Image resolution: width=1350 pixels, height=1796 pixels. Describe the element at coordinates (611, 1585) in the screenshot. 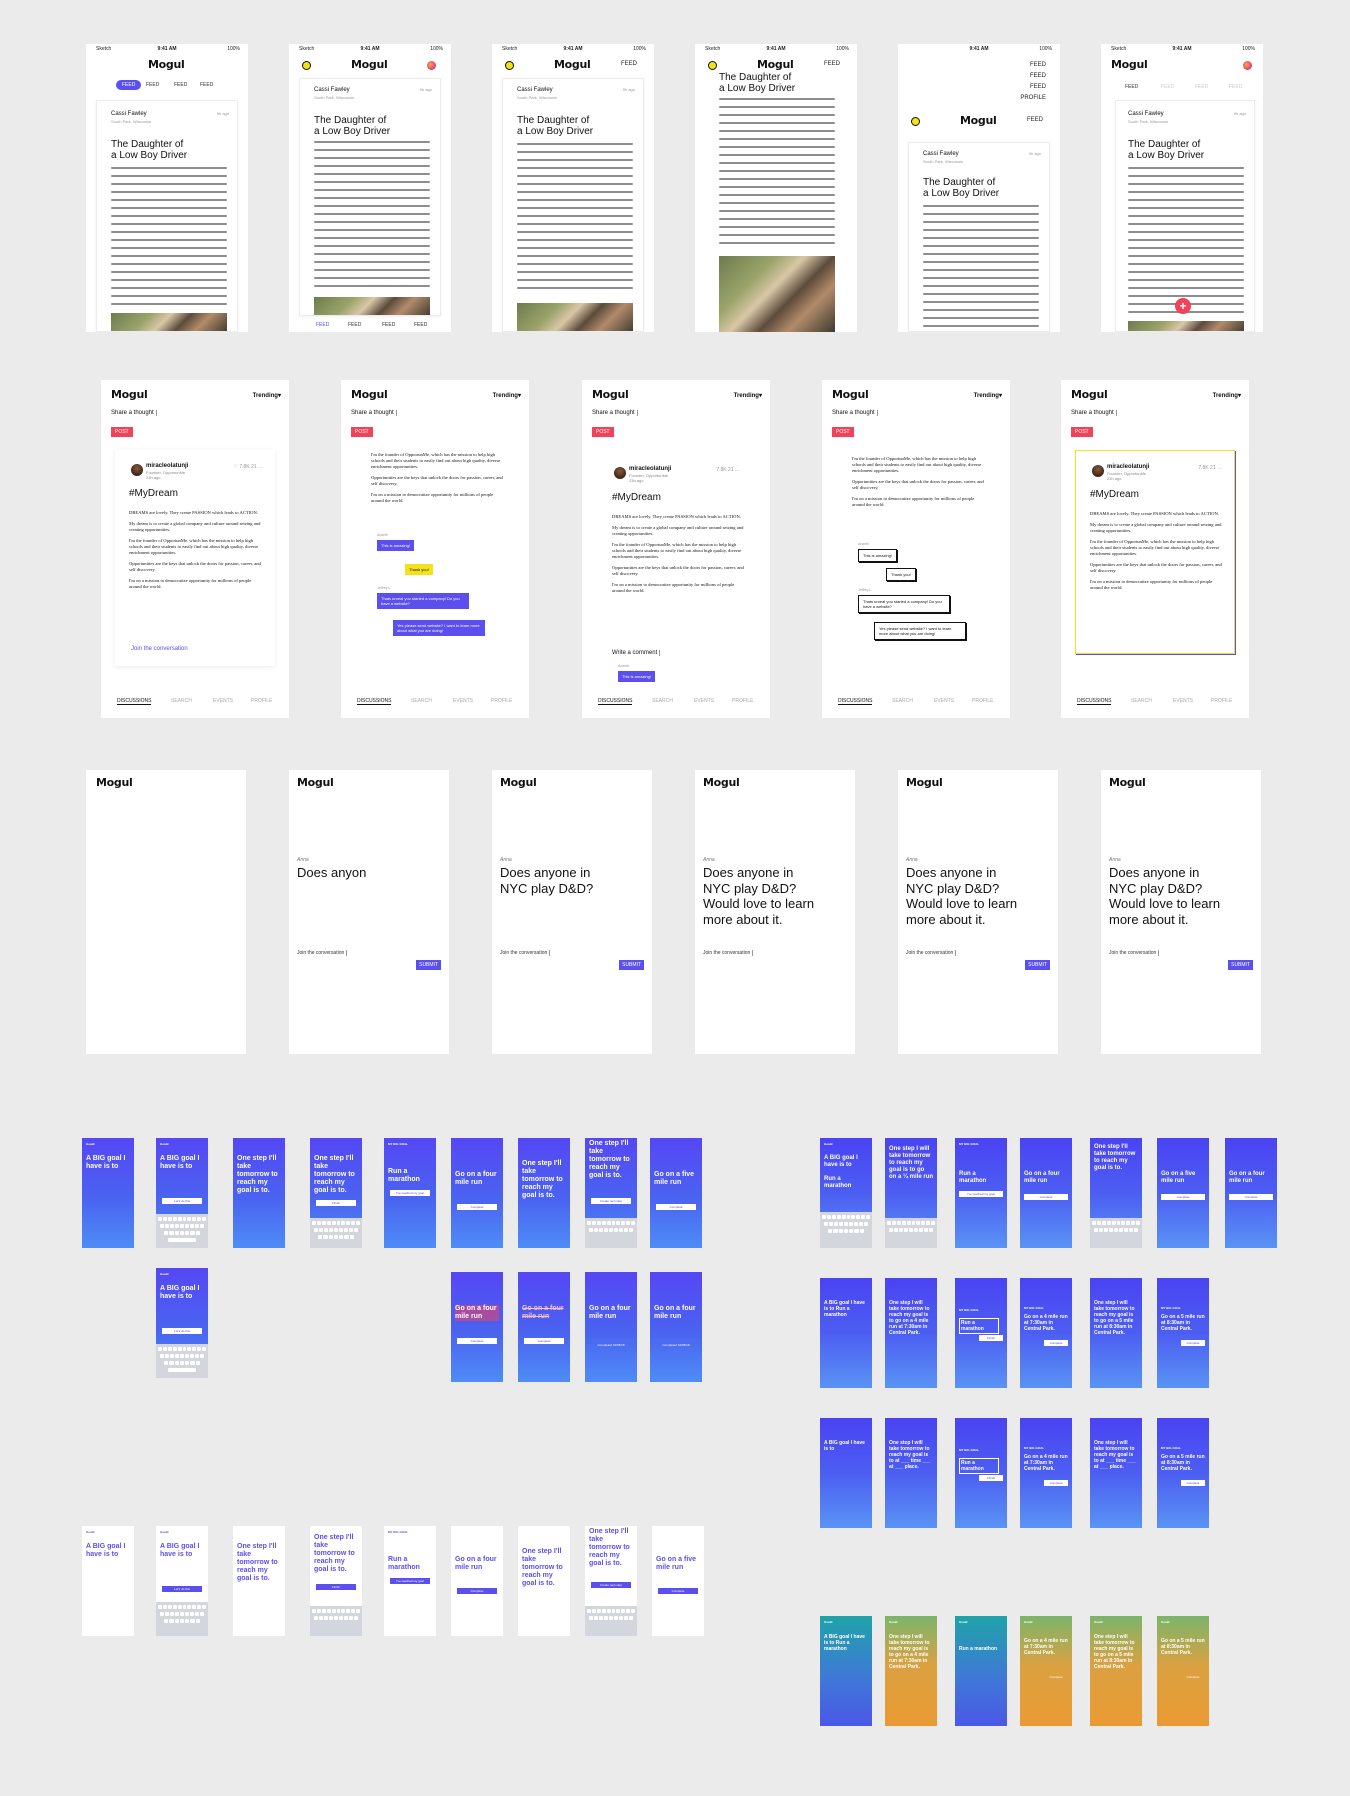

I see `create-step-button: Create next step` at that location.